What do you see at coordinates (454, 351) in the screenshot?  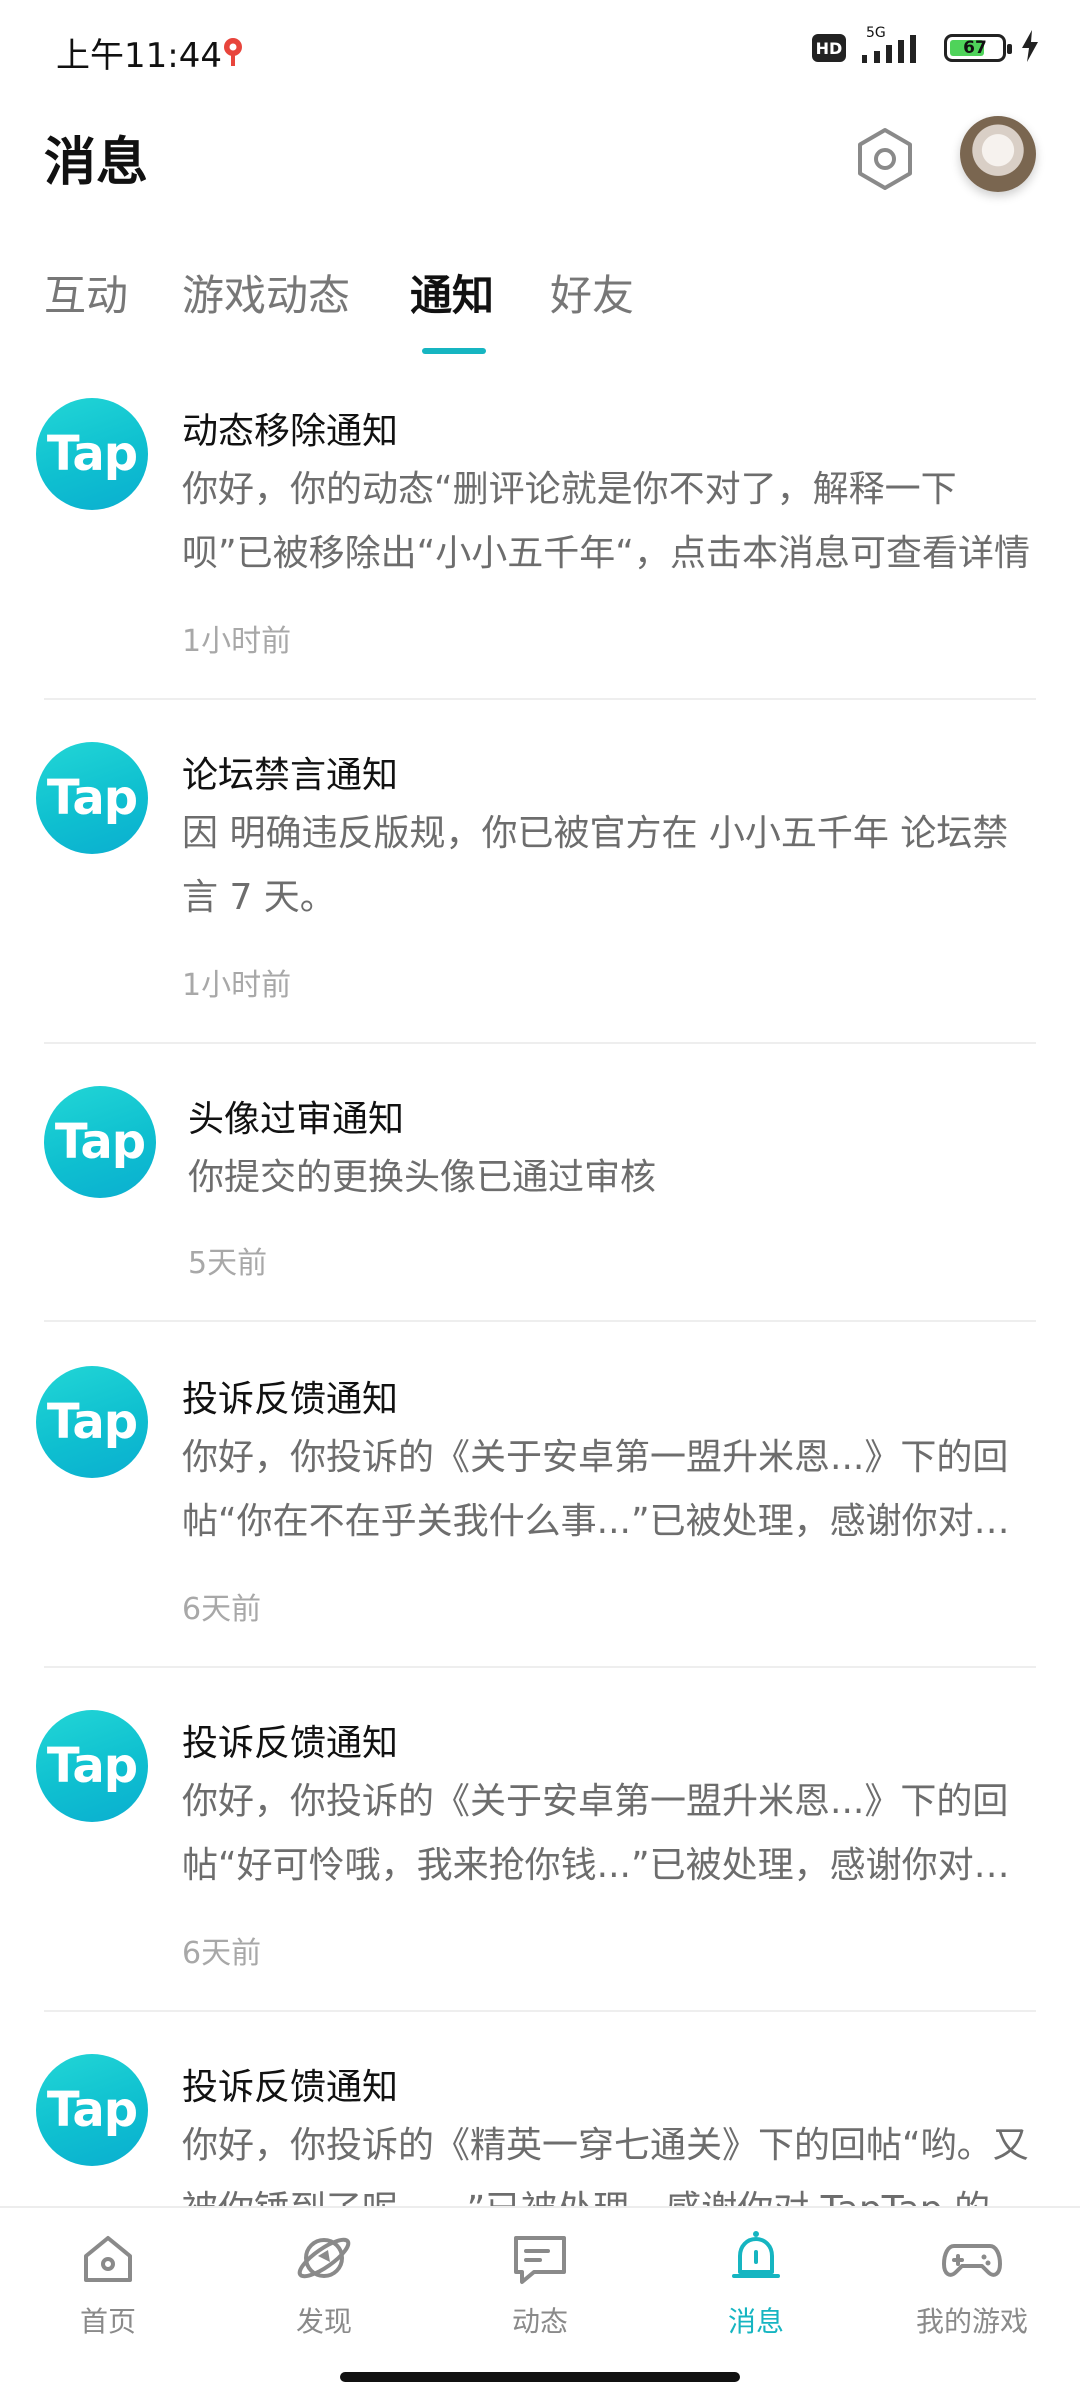 I see `active-tab-indicator` at bounding box center [454, 351].